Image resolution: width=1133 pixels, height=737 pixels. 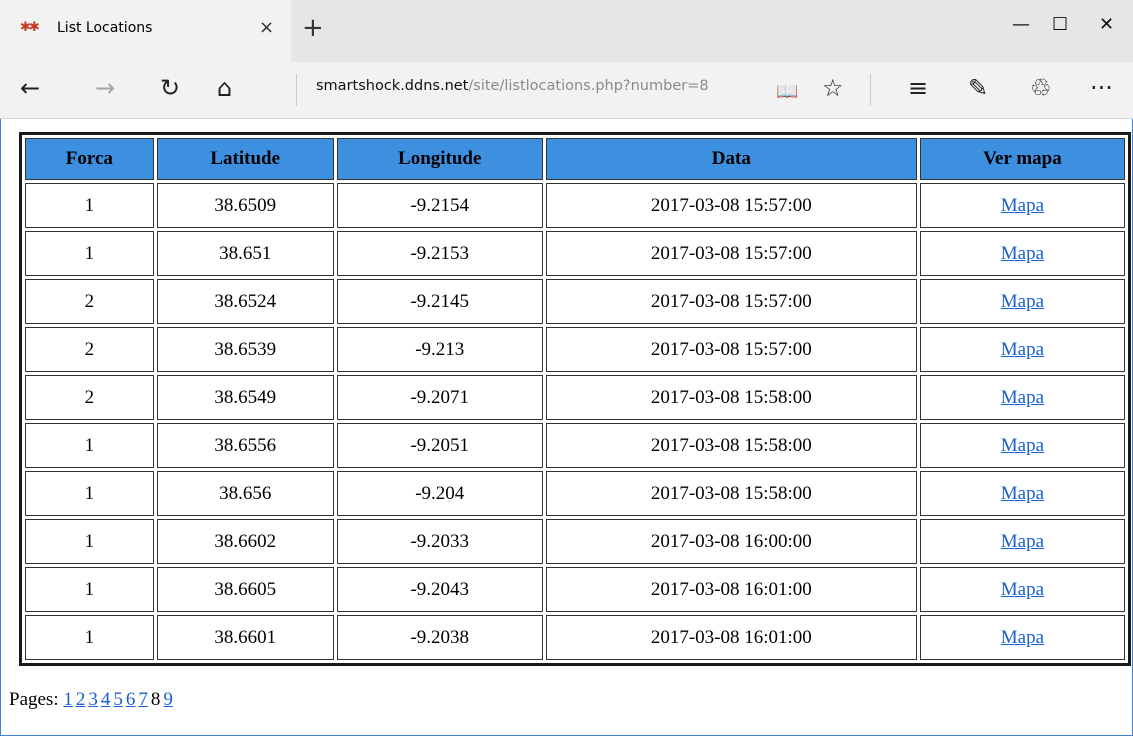 I want to click on table-row: 1 38.651 -9.2153 2017-03-08 15:57:00 Mapa, so click(x=575, y=253).